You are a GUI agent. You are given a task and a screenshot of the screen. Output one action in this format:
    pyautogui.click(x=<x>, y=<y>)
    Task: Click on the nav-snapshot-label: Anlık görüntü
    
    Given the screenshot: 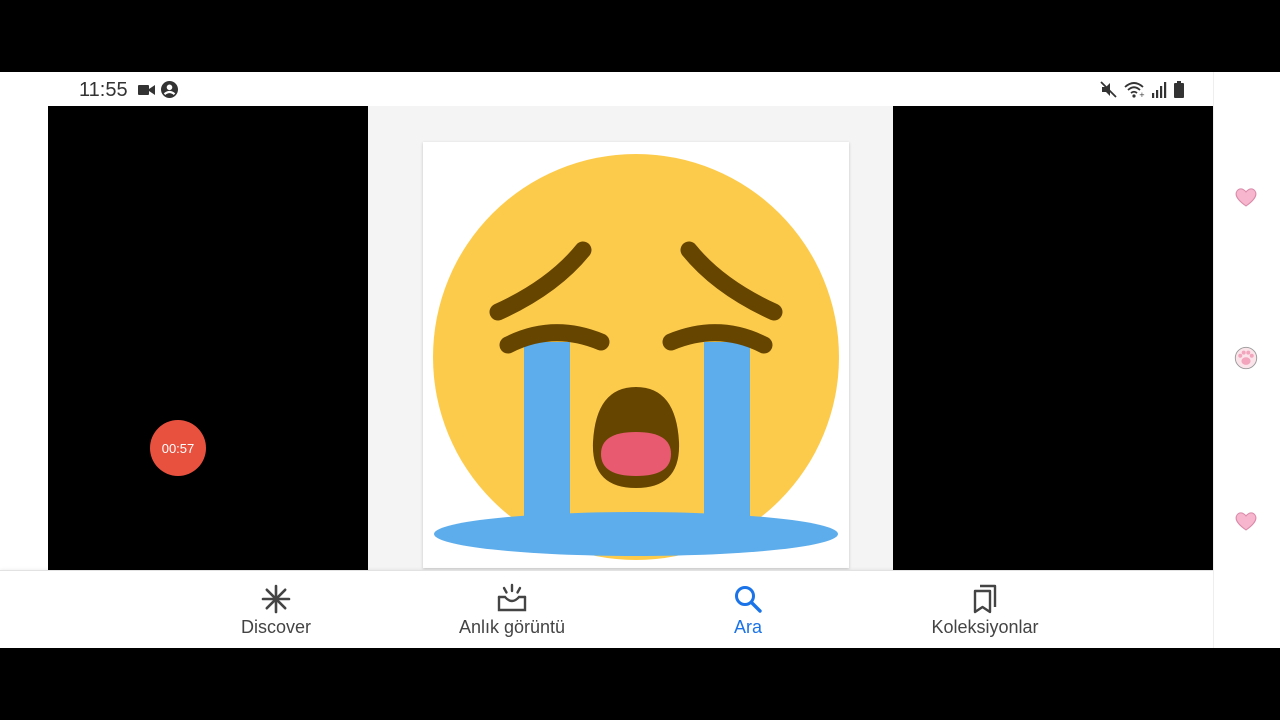 What is the action you would take?
    pyautogui.click(x=512, y=626)
    